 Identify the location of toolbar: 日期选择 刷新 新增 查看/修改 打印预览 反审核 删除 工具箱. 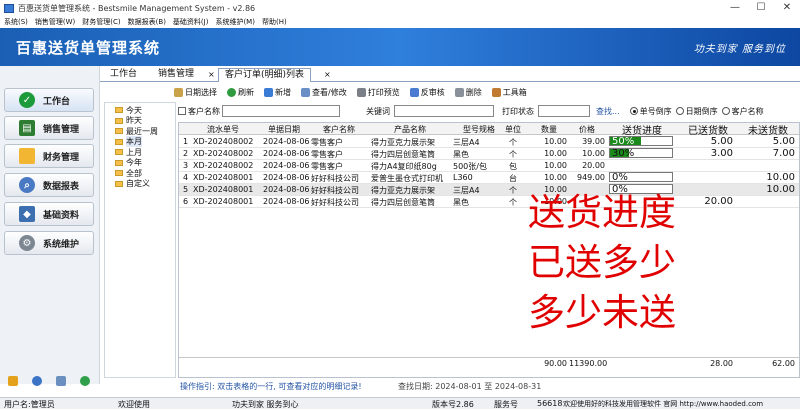
(450, 92).